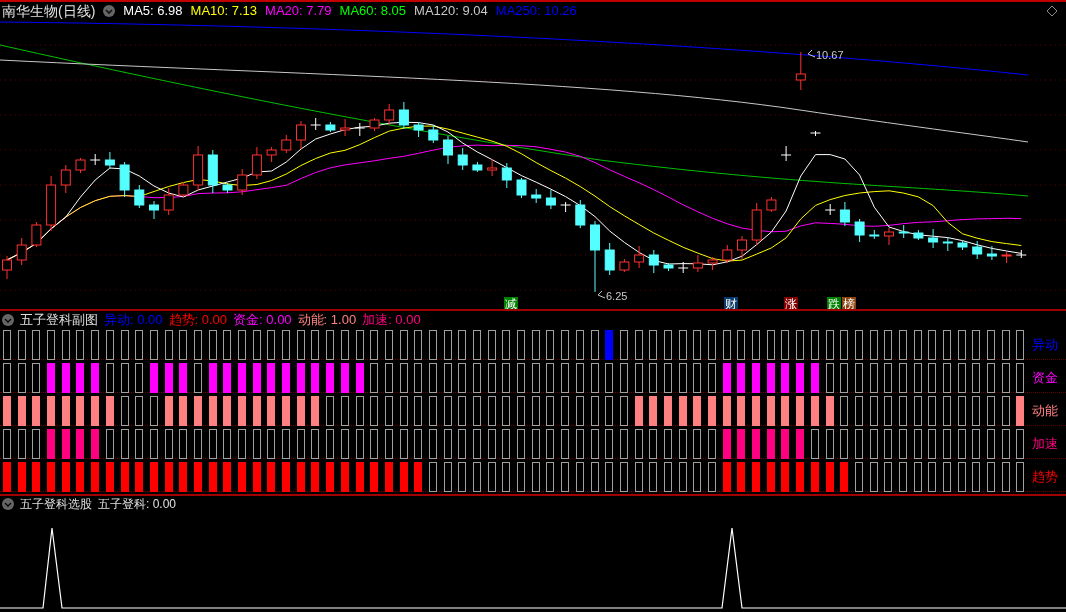  I want to click on panel-title: 五子登科选股, so click(56, 504).